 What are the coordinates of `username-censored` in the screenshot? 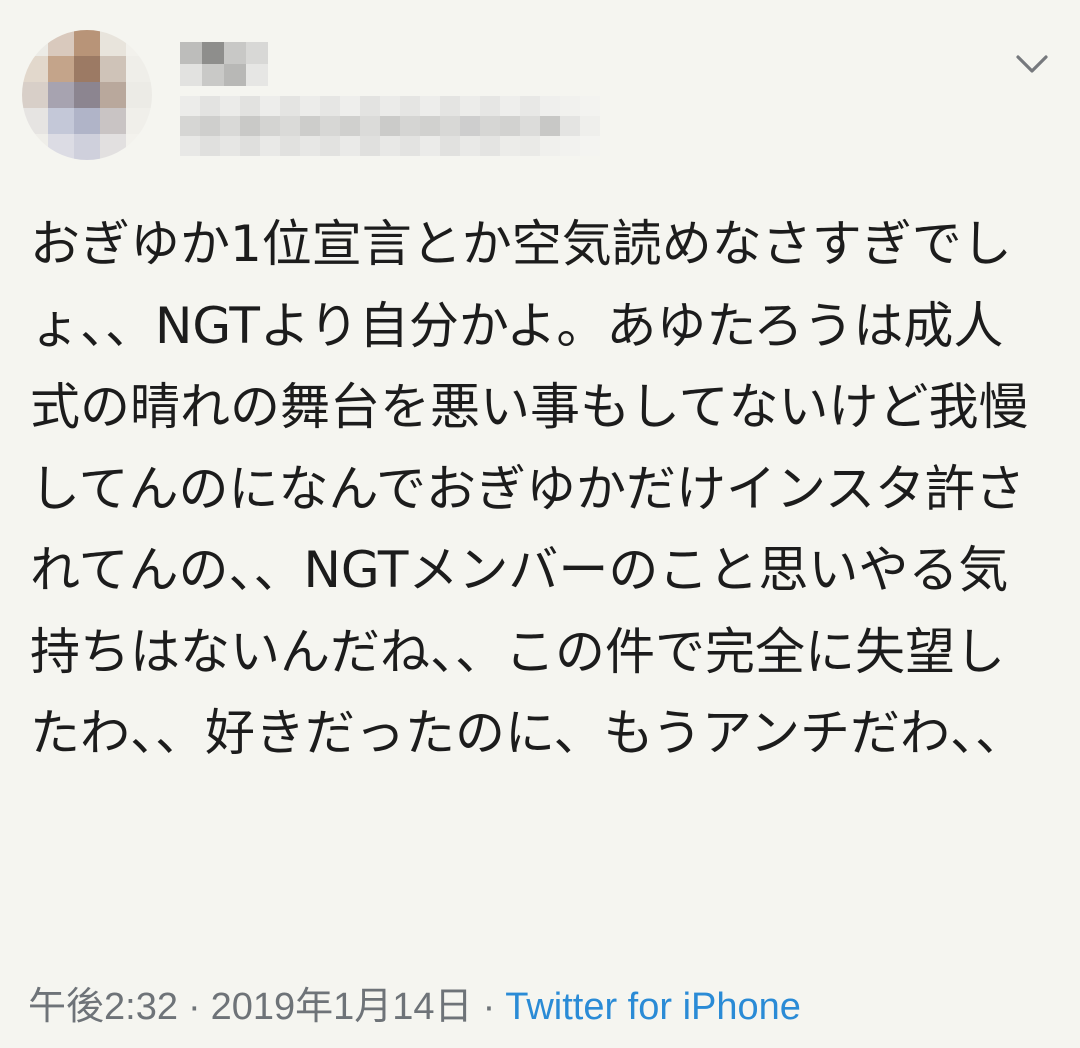 It's located at (390, 126).